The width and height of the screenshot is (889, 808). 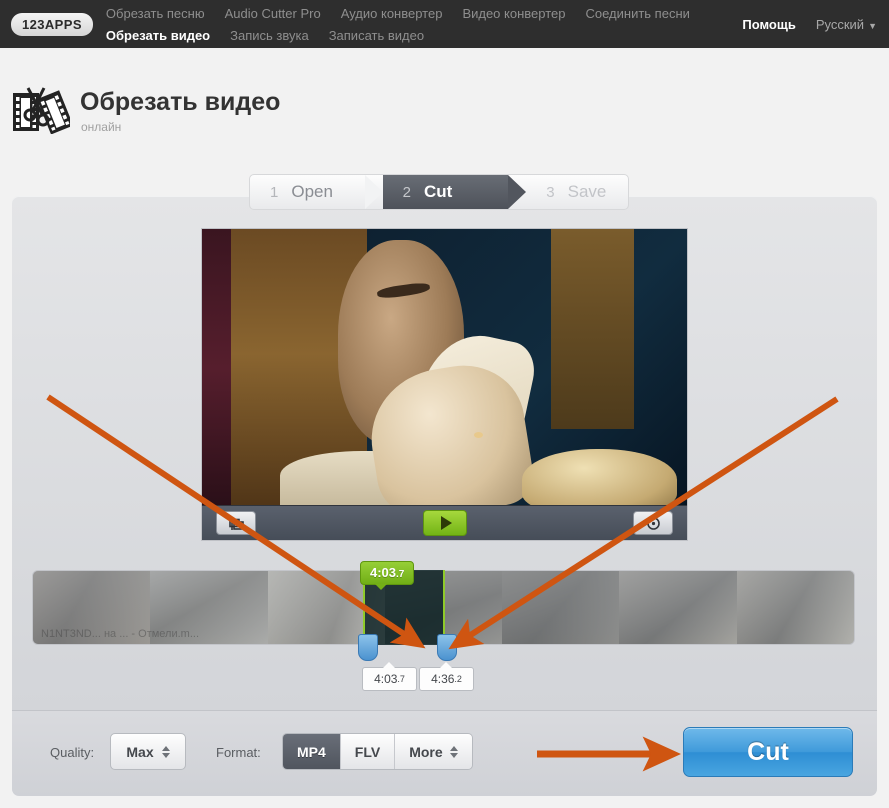 What do you see at coordinates (840, 24) in the screenshot?
I see `language-label: Русский` at bounding box center [840, 24].